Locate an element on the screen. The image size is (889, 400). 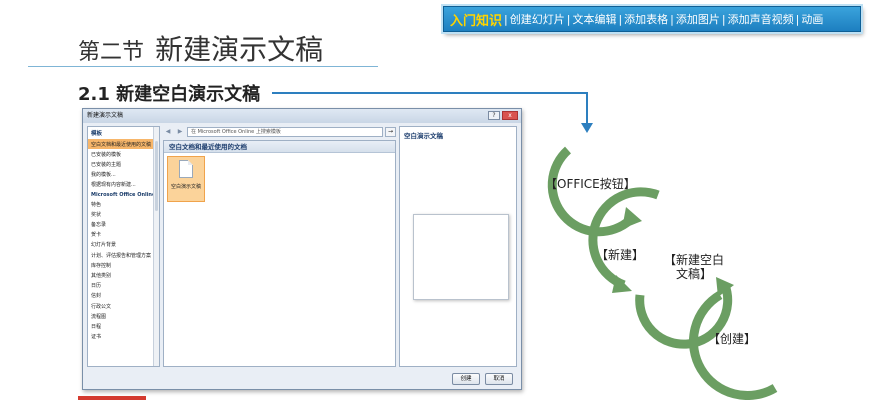
template-category-item: 已安装的主题 is located at coordinates (123, 164).